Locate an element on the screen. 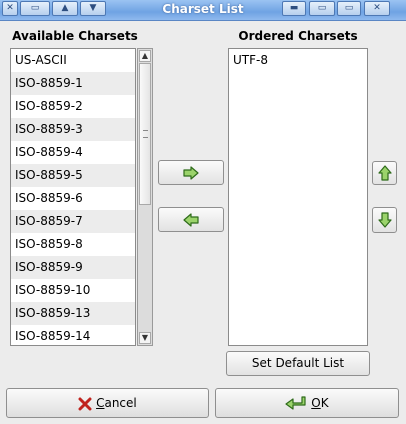  remove-charset-button is located at coordinates (191, 219).